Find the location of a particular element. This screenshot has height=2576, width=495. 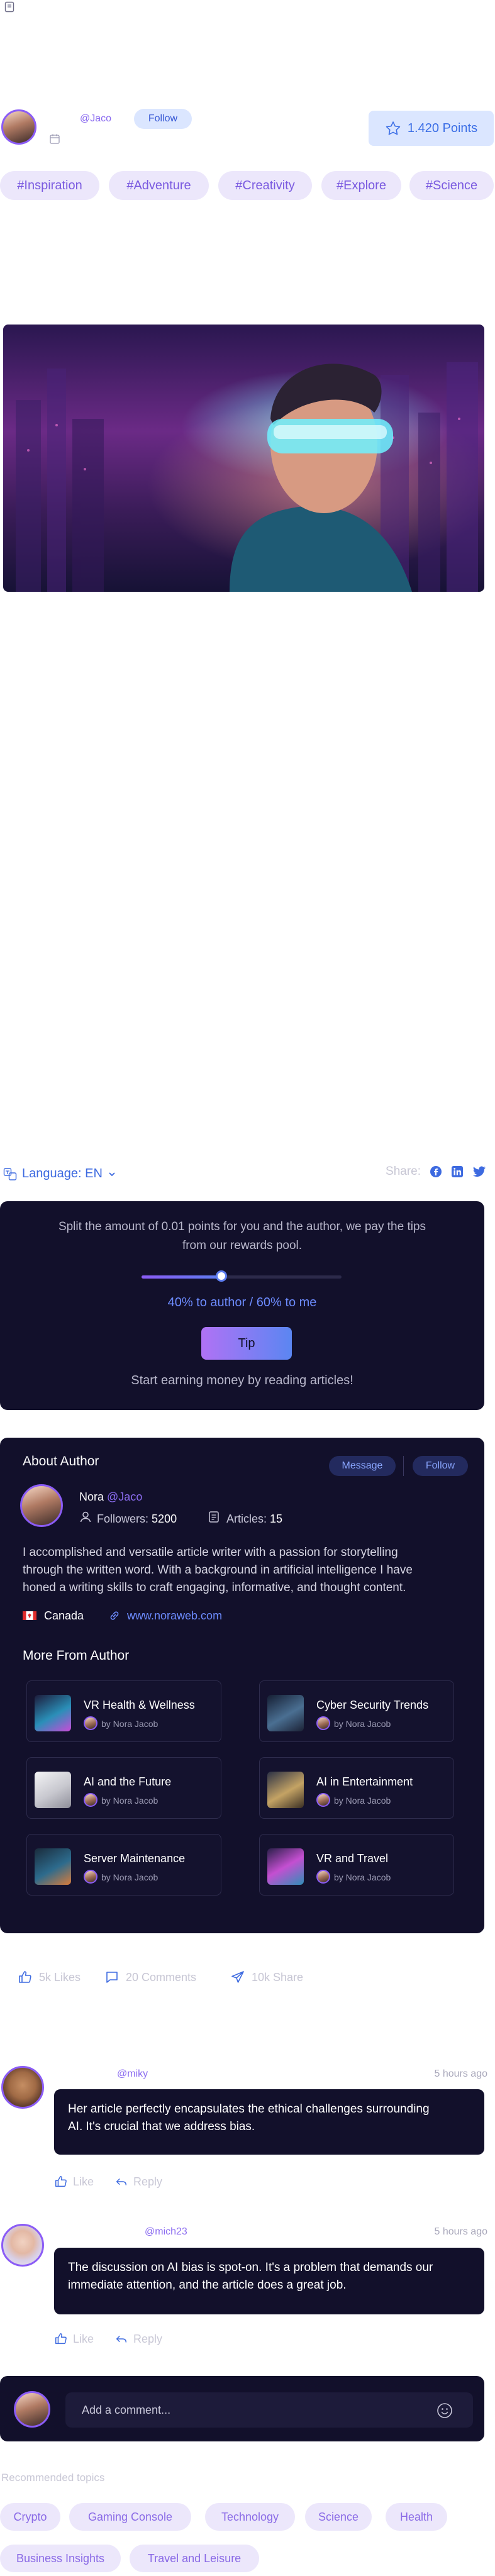

twitter-icon is located at coordinates (479, 1171).